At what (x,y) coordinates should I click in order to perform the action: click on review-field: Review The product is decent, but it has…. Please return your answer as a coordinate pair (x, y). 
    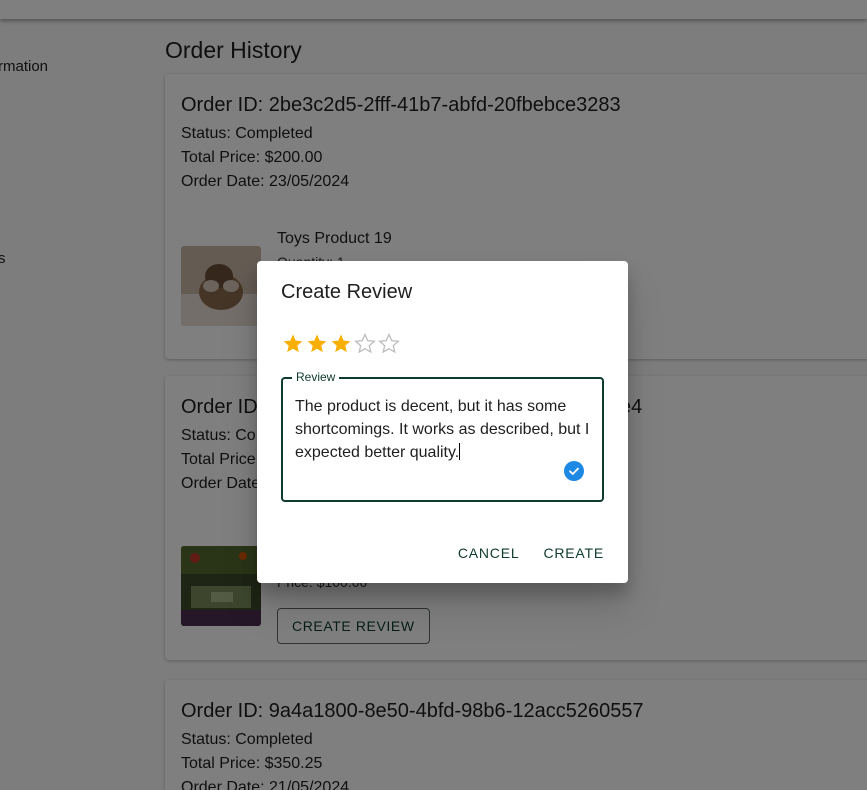
    Looking at the image, I should click on (442, 436).